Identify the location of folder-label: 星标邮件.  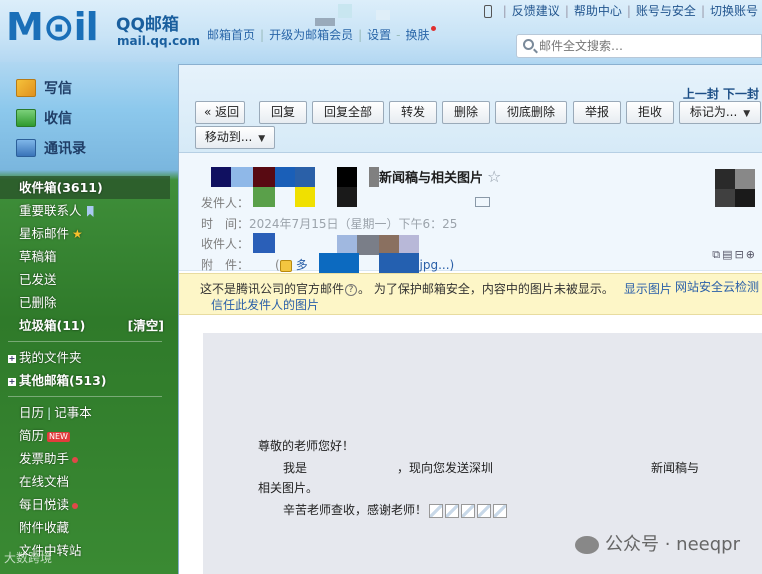
(44, 233).